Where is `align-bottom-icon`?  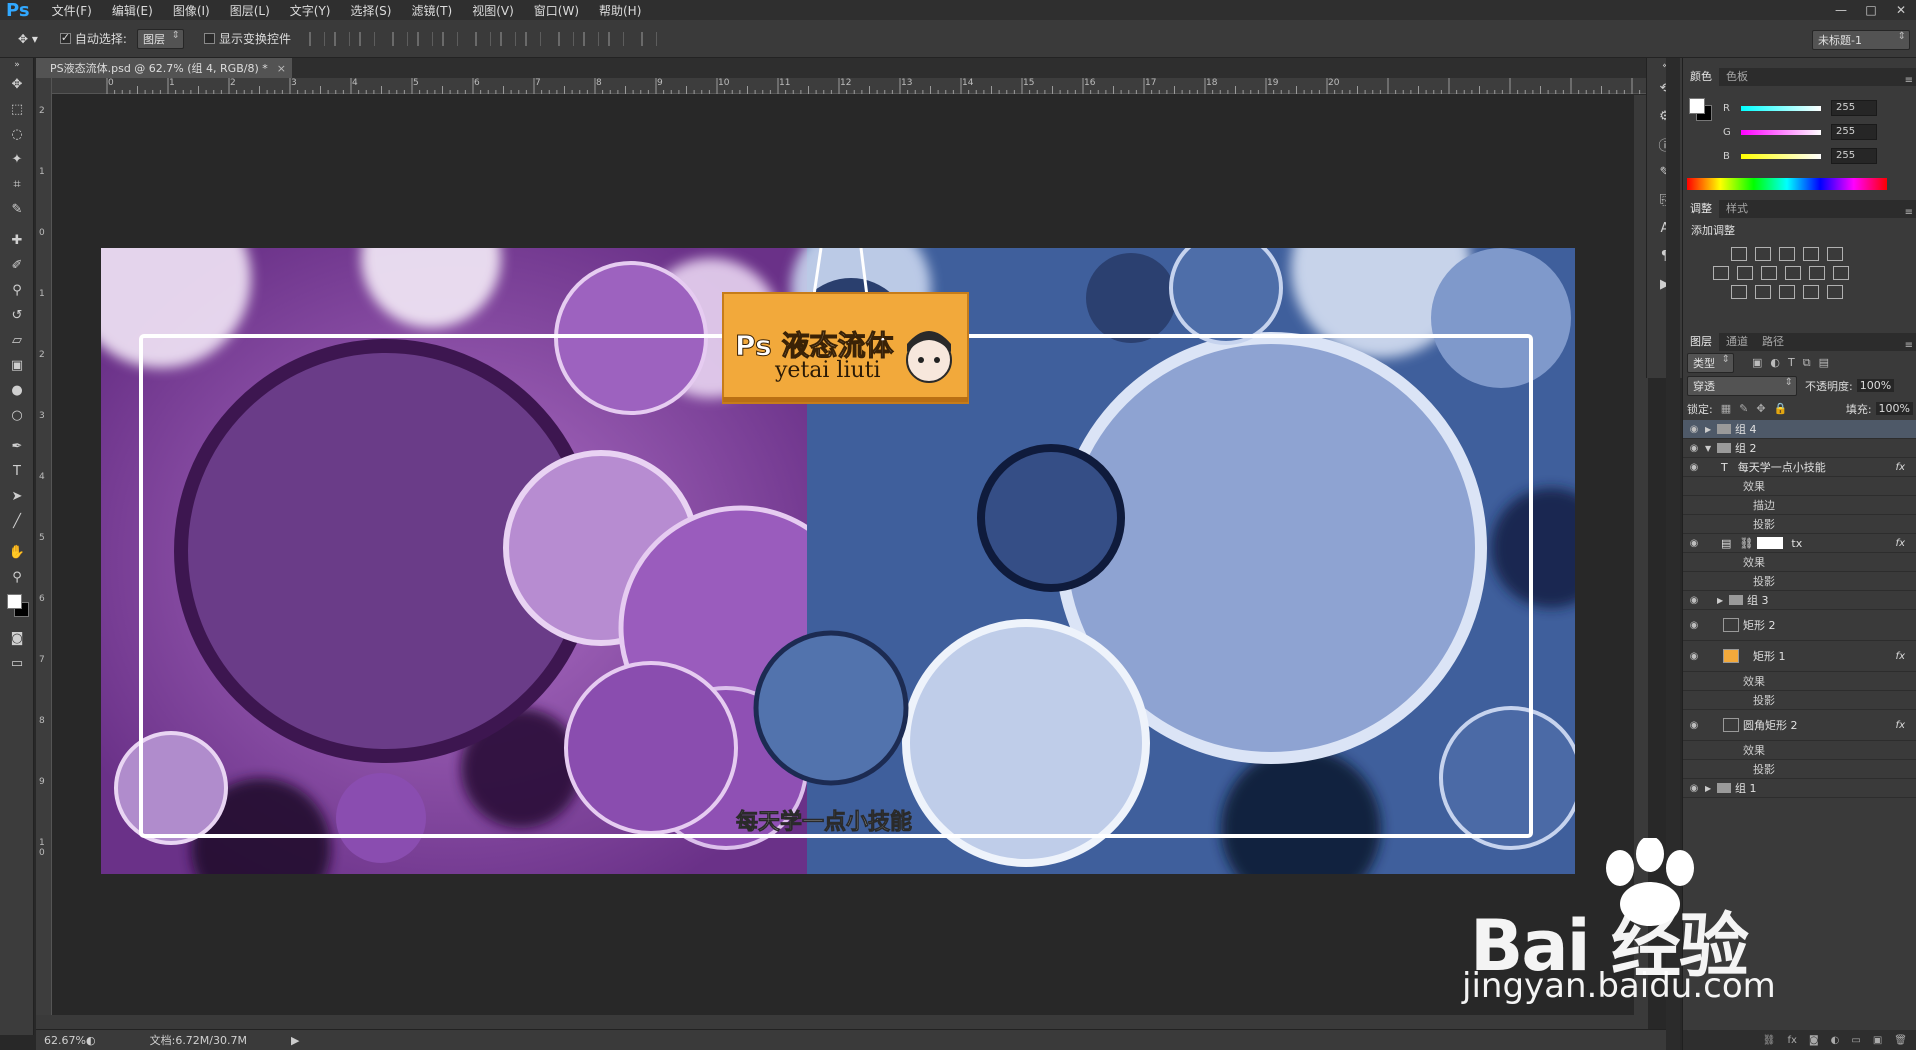 align-bottom-icon is located at coordinates (366, 38).